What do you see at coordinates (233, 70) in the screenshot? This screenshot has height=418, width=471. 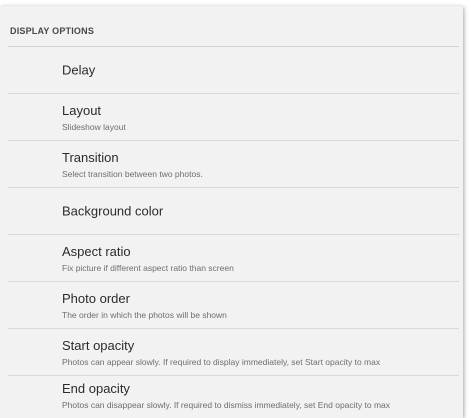 I see `pref-delay: Delay` at bounding box center [233, 70].